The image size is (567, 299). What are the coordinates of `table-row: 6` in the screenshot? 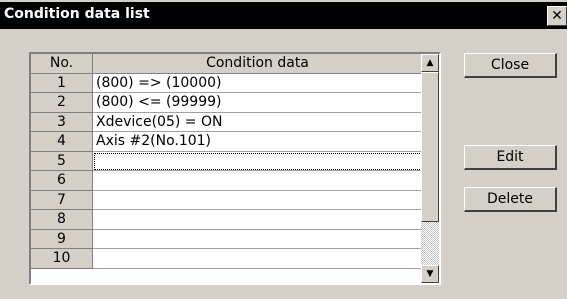 It's located at (227, 181).